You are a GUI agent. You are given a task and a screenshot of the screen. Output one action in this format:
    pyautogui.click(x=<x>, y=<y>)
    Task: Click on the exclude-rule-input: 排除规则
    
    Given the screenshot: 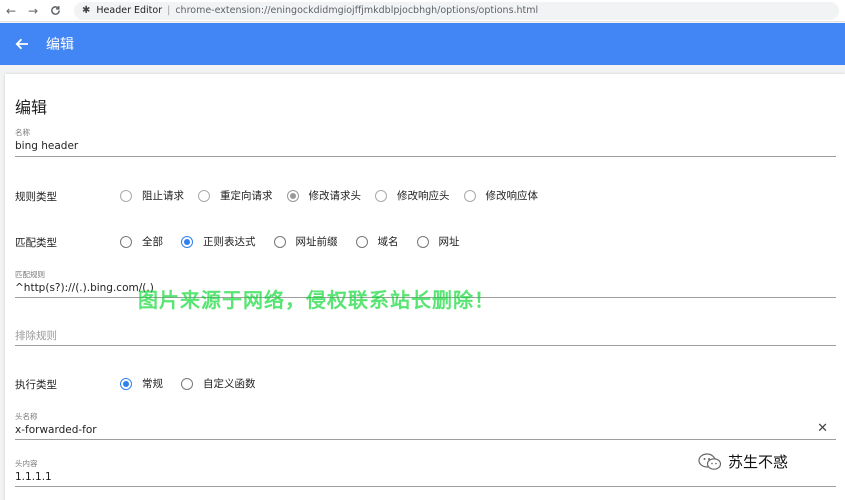 What is the action you would take?
    pyautogui.click(x=425, y=335)
    